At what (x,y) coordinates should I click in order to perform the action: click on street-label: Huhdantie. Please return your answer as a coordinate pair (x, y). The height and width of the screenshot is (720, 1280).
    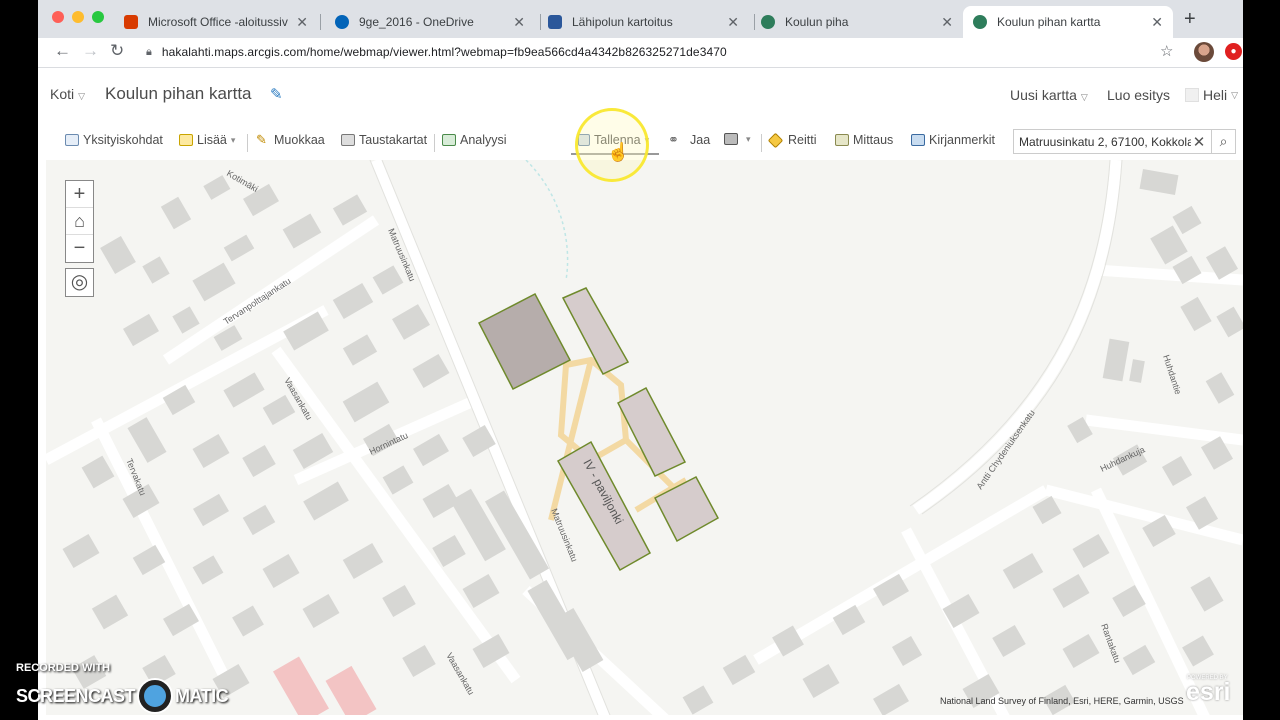
    Looking at the image, I should click on (1172, 375).